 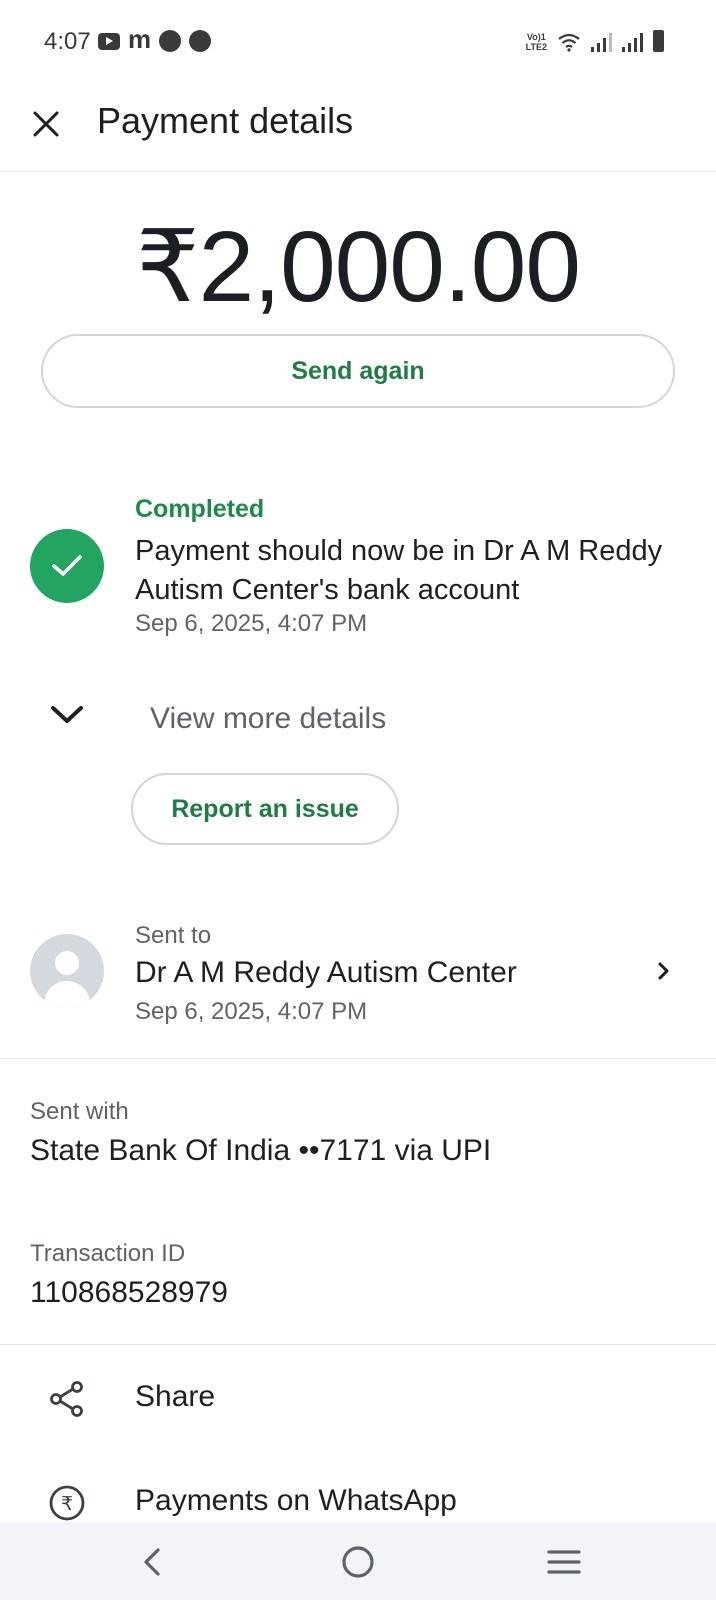 I want to click on check-icon, so click(x=67, y=565).